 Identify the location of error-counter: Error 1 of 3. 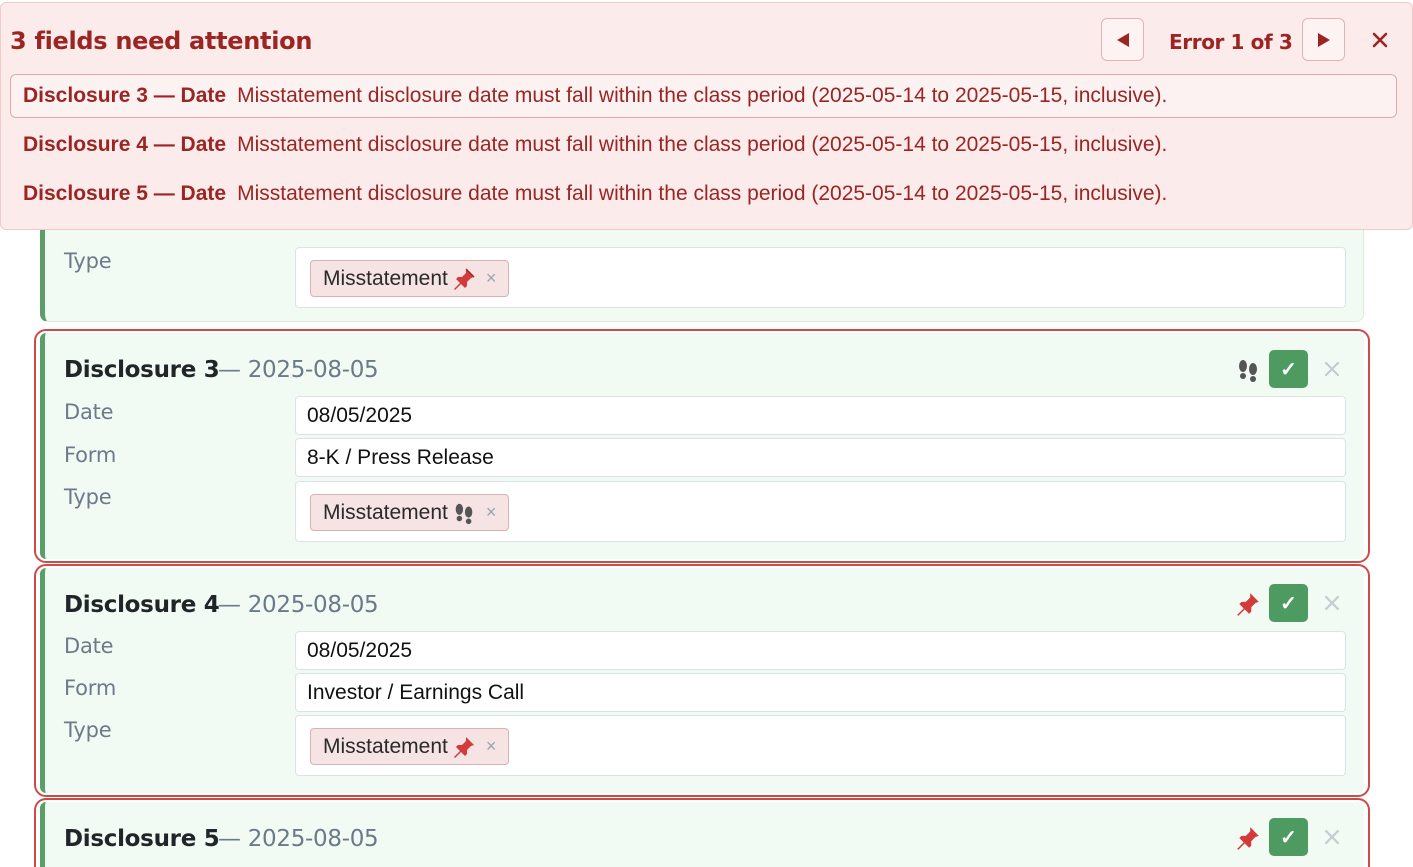
(1231, 42).